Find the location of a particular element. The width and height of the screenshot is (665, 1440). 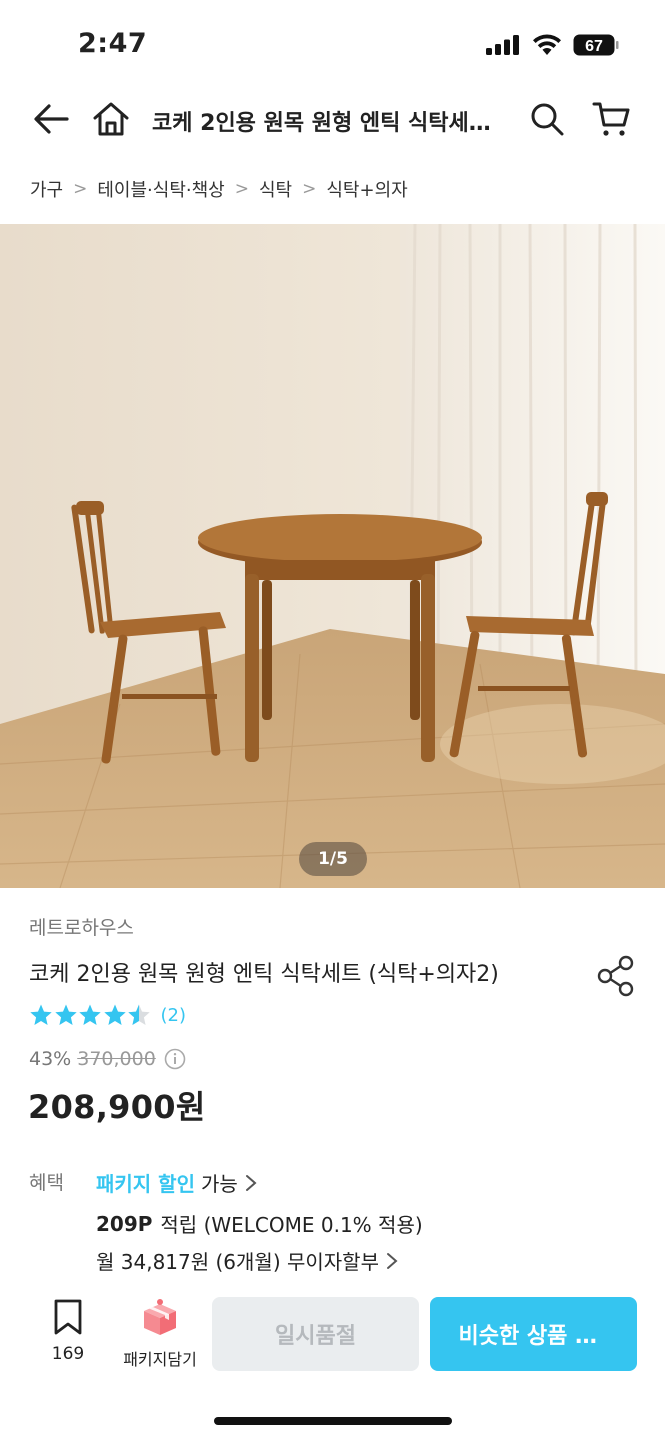

info-icon is located at coordinates (175, 1059).